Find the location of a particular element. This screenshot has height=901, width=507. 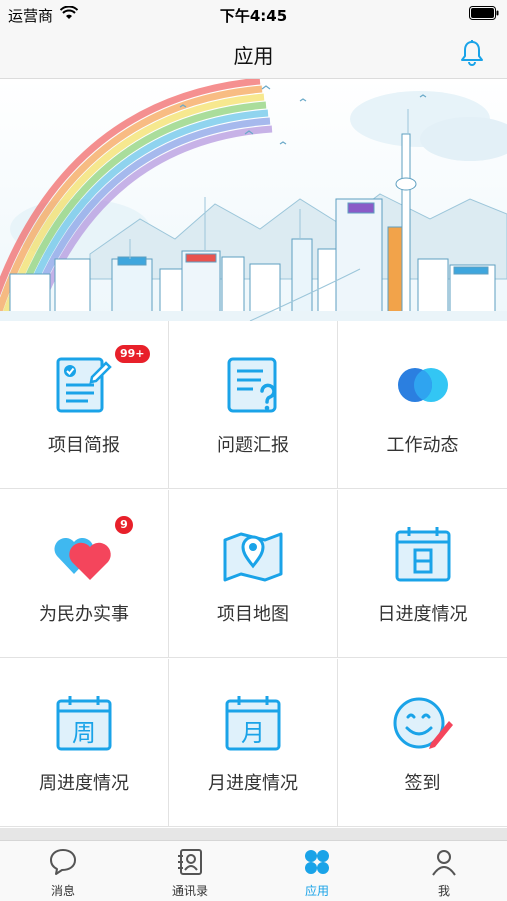

app-tile-weekly-progress: 周 周进度情况 is located at coordinates (84, 743).